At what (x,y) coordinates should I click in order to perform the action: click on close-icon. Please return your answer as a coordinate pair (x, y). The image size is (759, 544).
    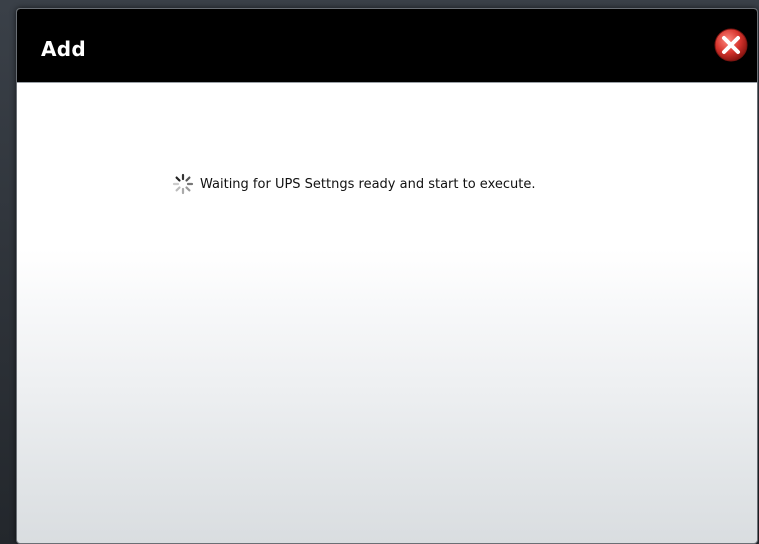
    Looking at the image, I should click on (731, 45).